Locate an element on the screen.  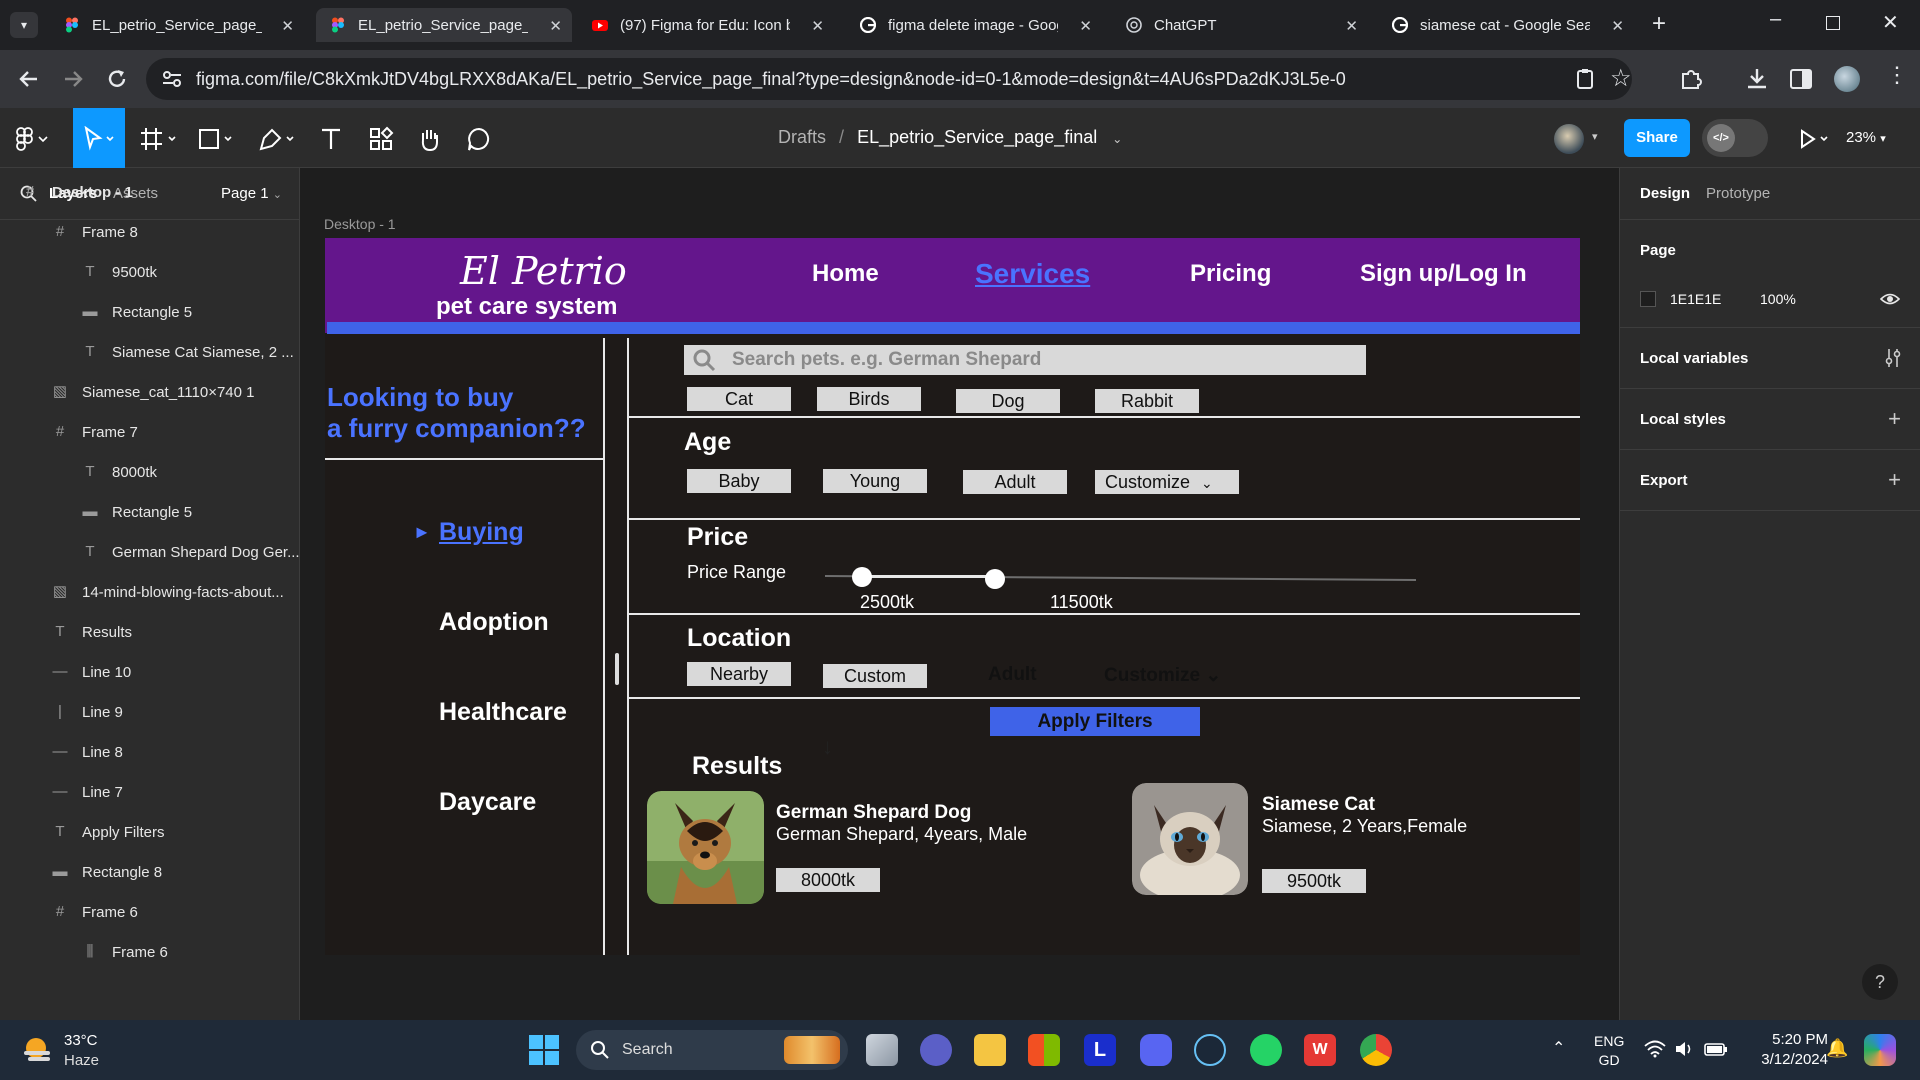
apply-filters-button: Apply Filters is located at coordinates (1095, 721).